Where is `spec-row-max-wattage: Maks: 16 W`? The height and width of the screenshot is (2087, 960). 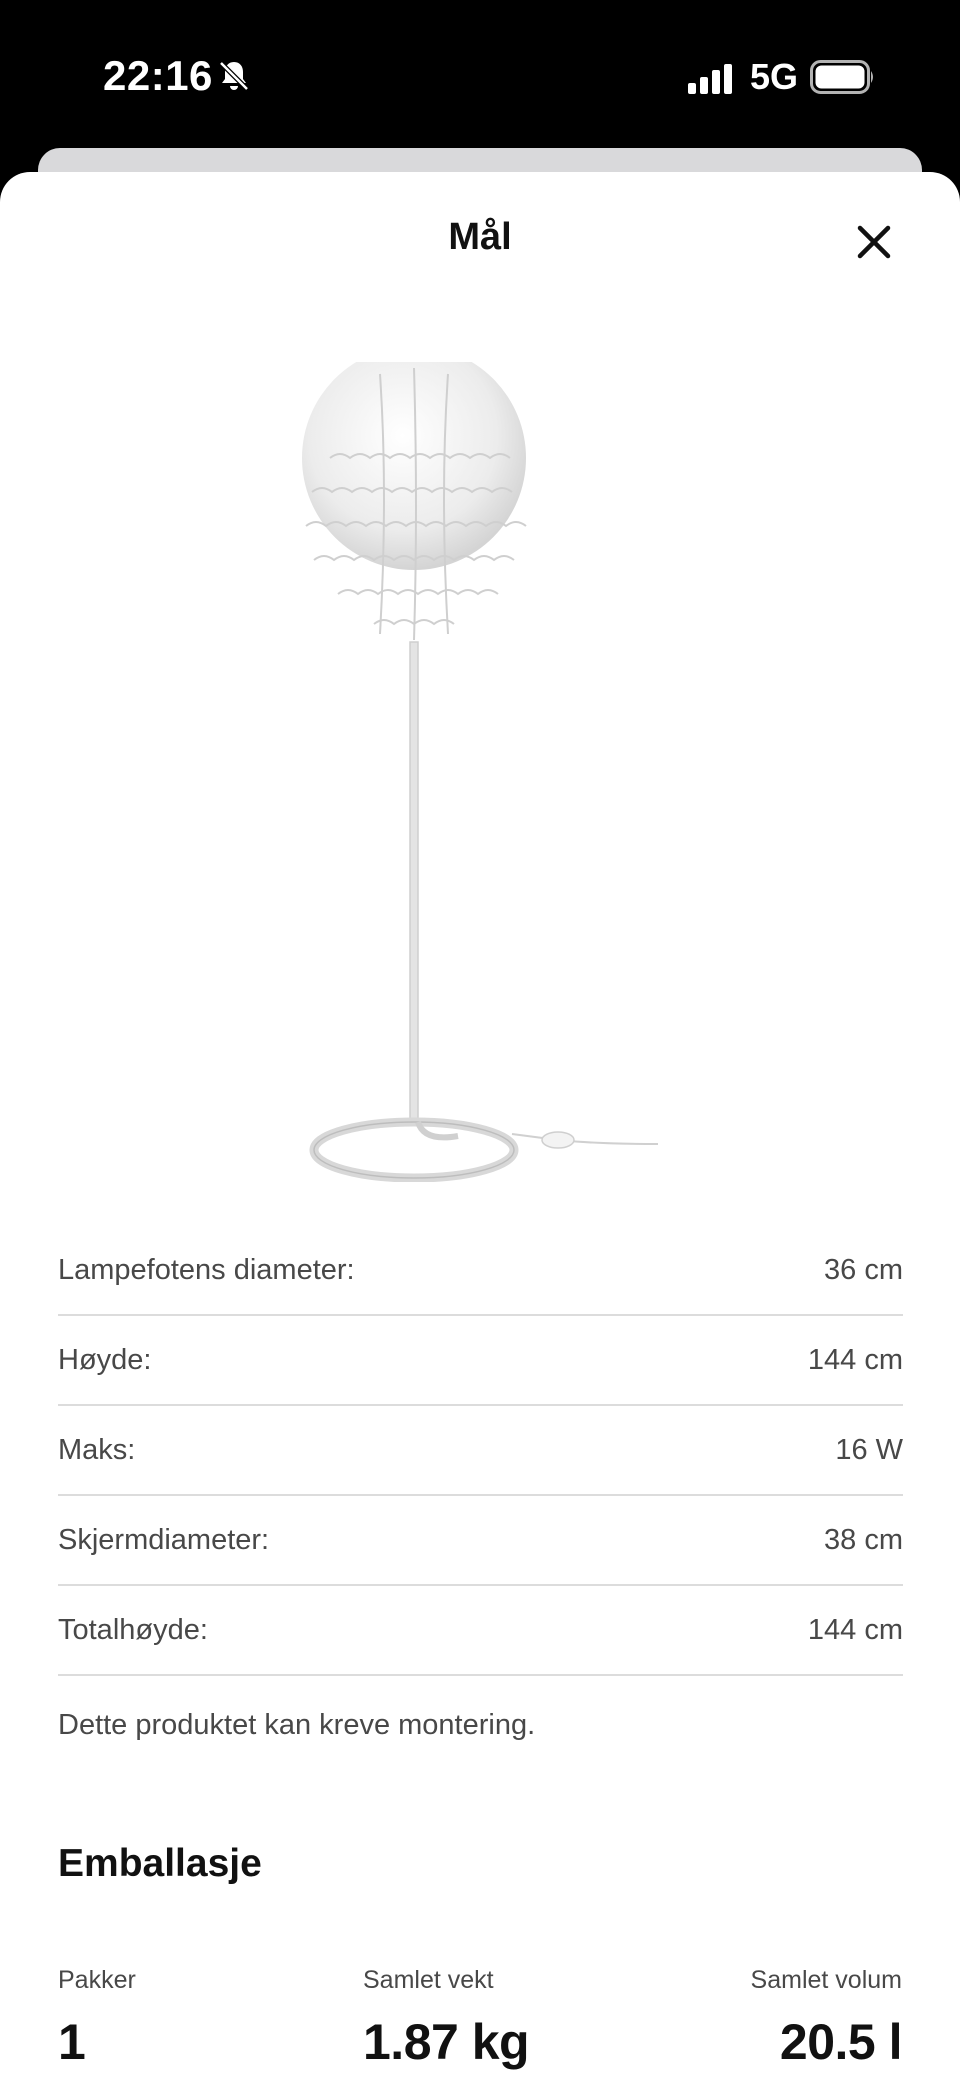 spec-row-max-wattage: Maks: 16 W is located at coordinates (480, 1451).